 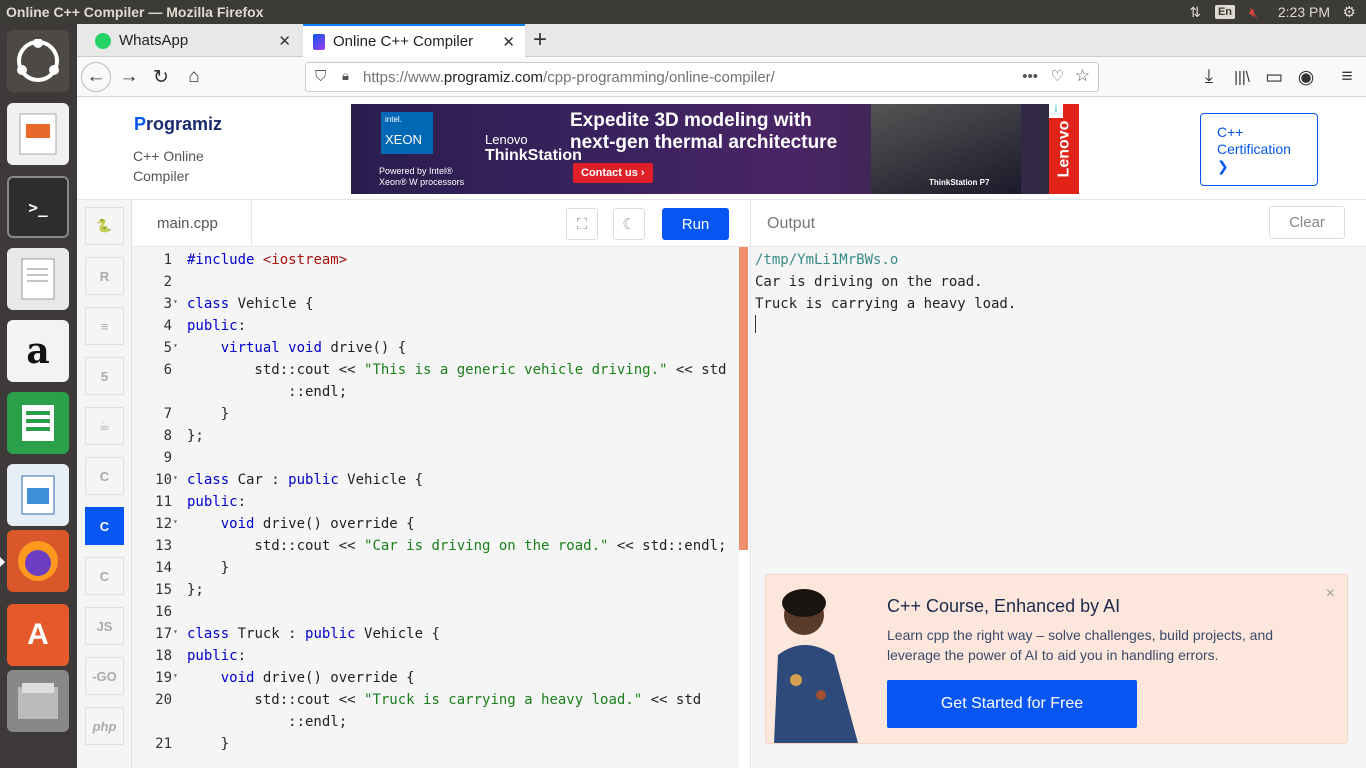 I want to click on line-number: 9, so click(x=167, y=458).